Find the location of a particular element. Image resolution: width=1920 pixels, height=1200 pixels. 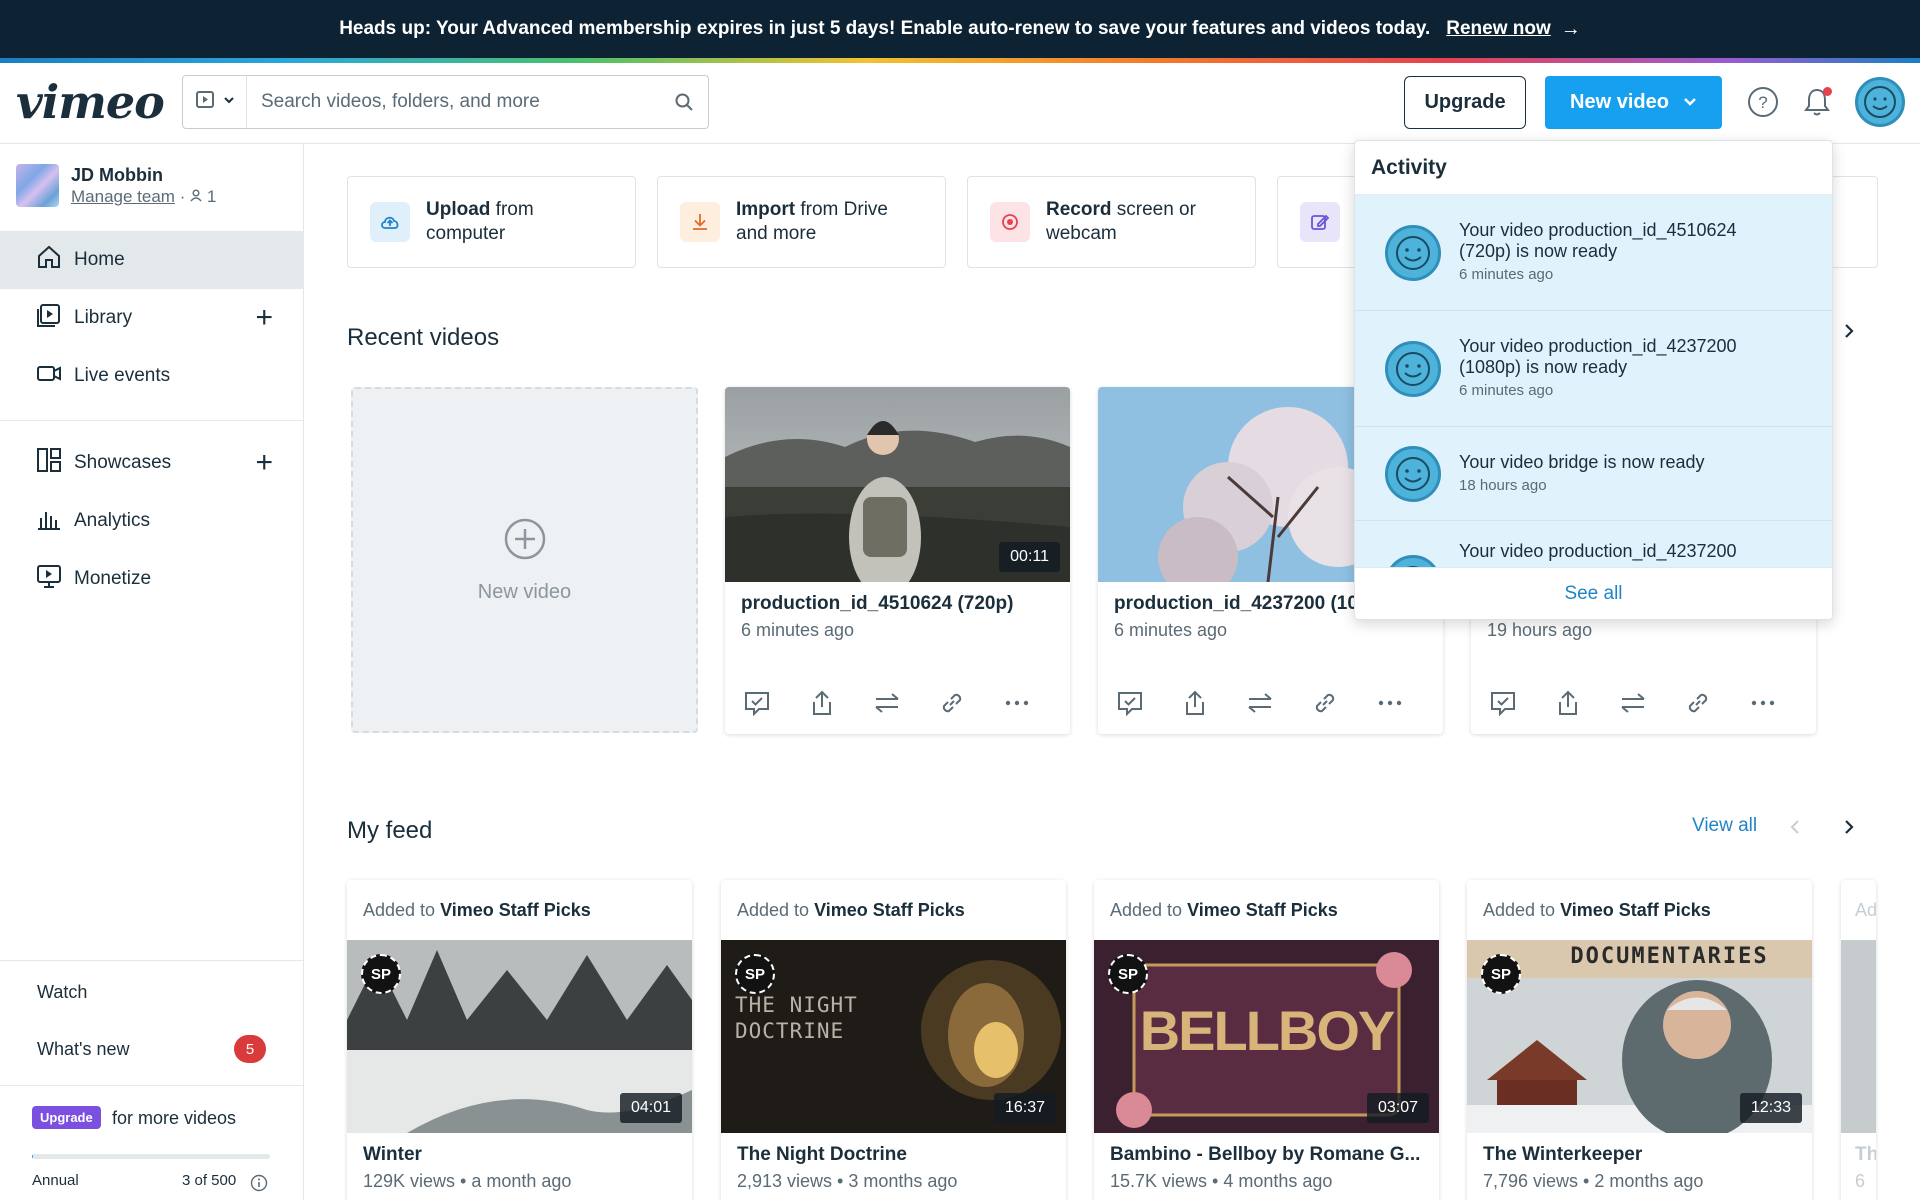

search-bar is located at coordinates (445, 102).